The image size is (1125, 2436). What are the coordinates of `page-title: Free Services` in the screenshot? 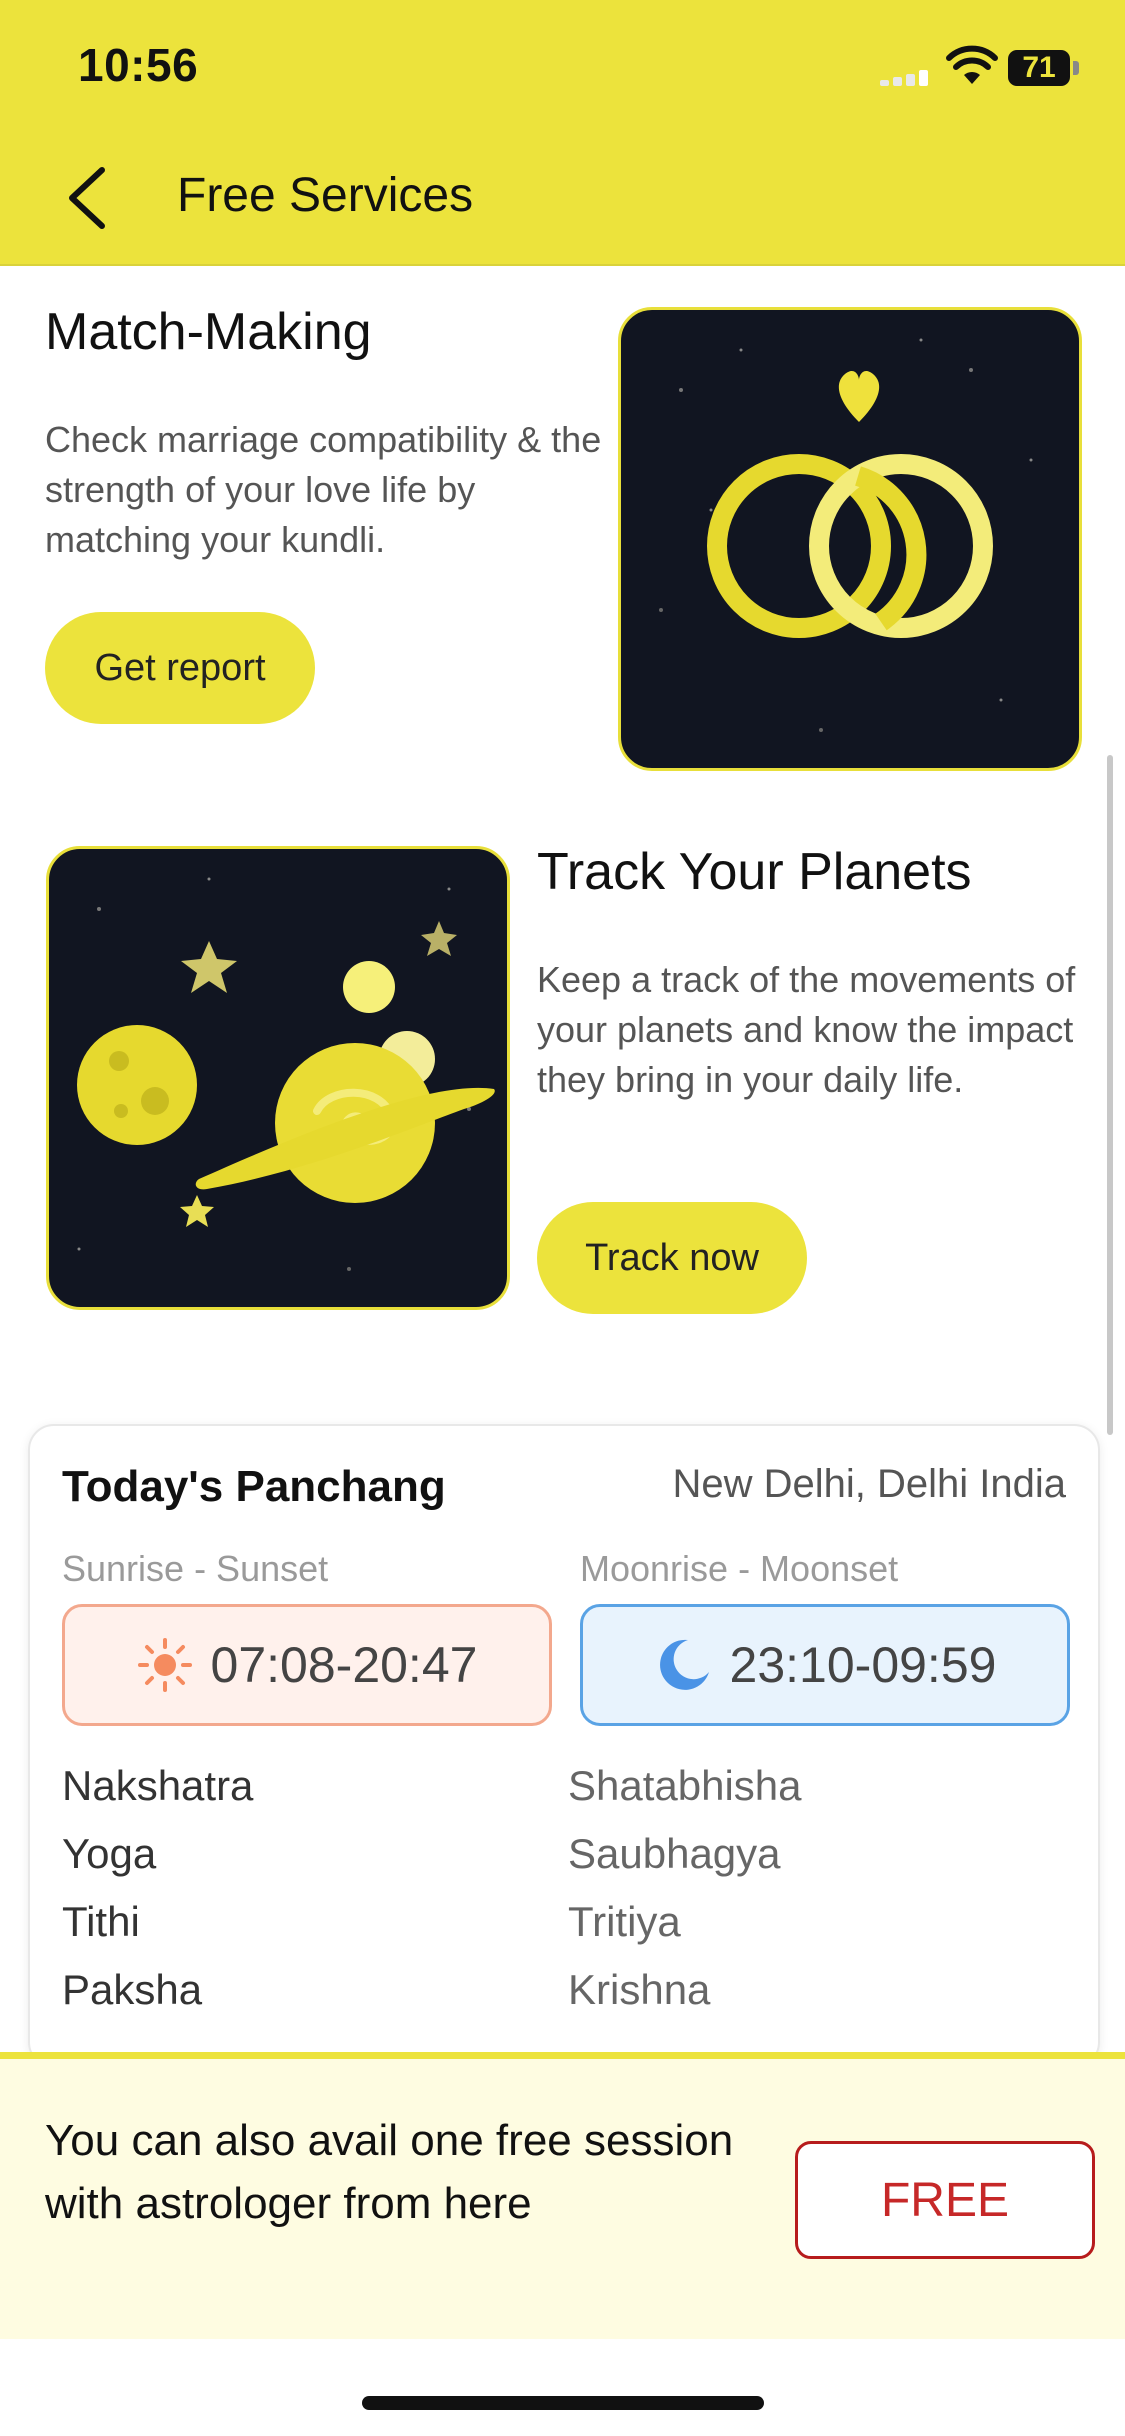 It's located at (325, 195).